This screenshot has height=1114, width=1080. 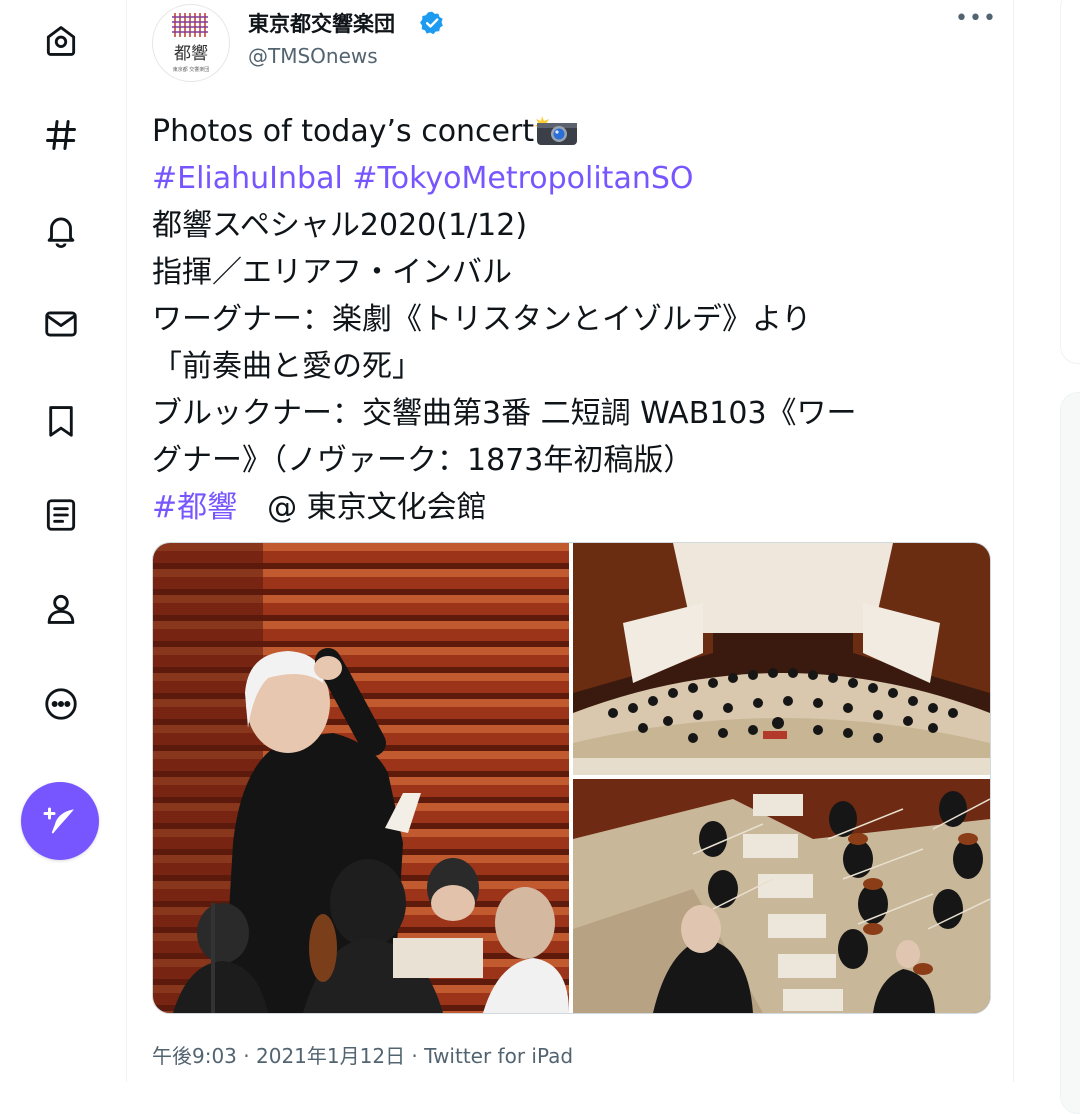 What do you see at coordinates (194, 1056) in the screenshot?
I see `tweet-time: 午後9:03` at bounding box center [194, 1056].